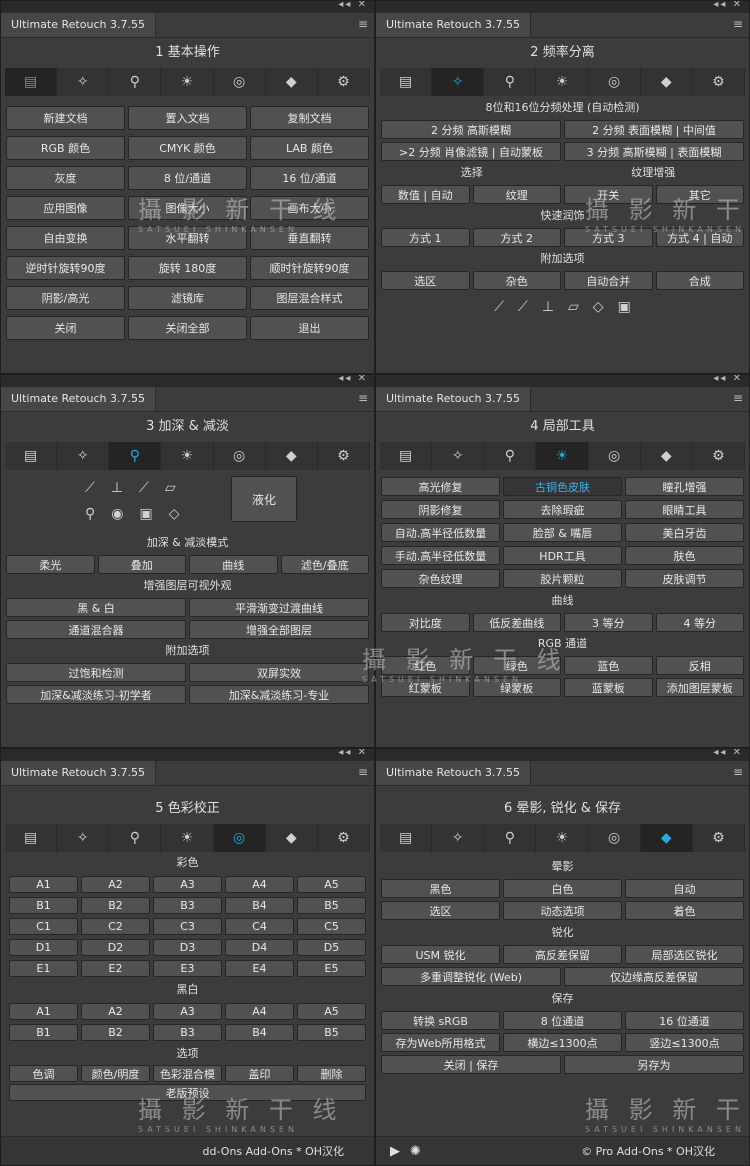 The height and width of the screenshot is (1166, 750). I want to click on button: D2, so click(115, 947).